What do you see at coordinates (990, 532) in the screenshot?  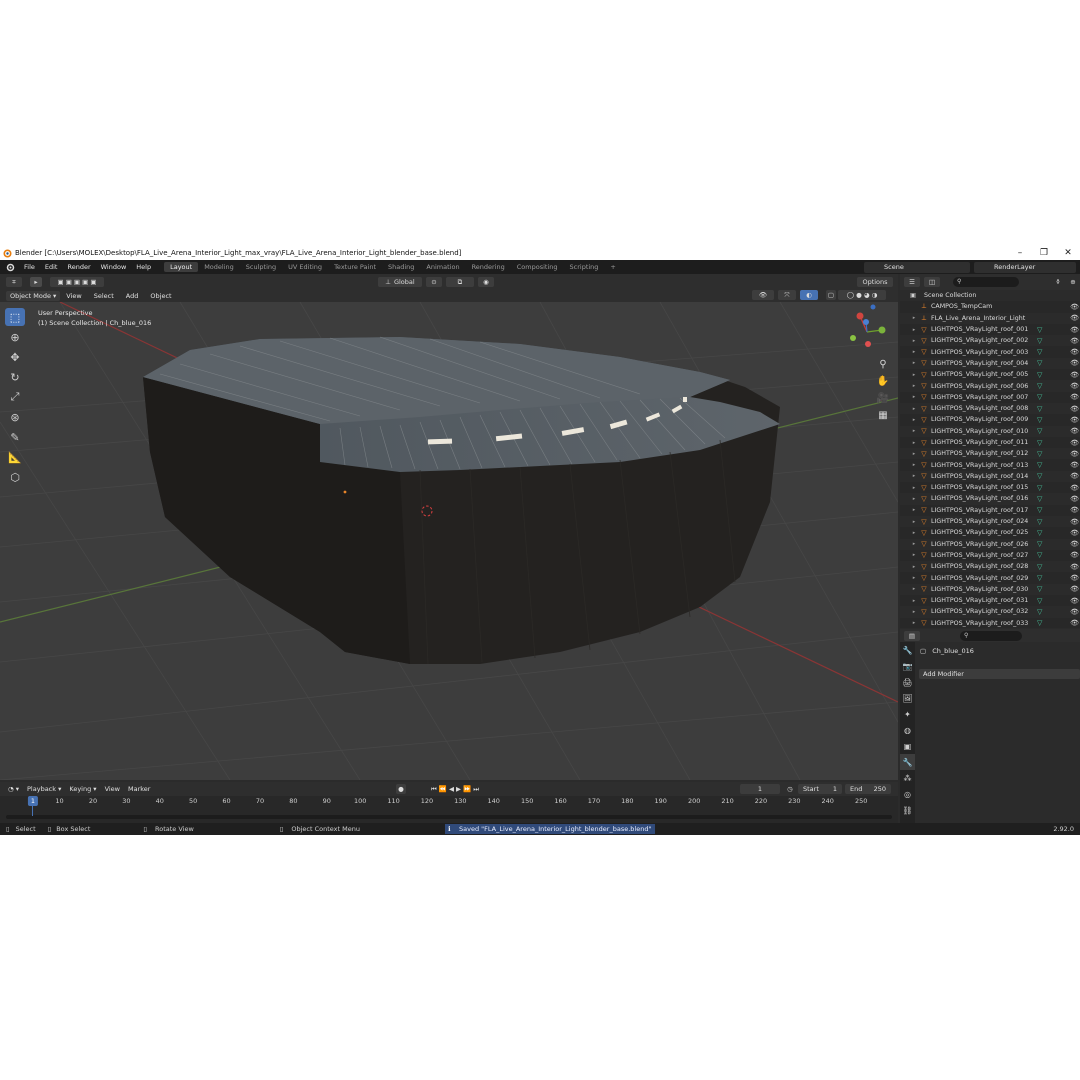 I see `outliner-item: ▸ ▽ LIGHTPOS_VRayLight_roof_025 ▽ 👁` at bounding box center [990, 532].